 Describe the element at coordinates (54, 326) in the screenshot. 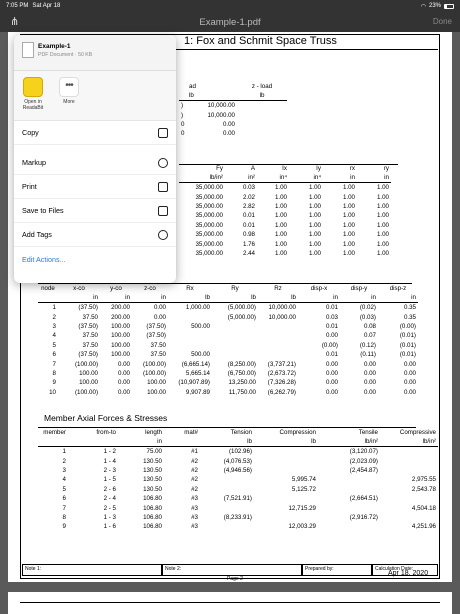

I see `table-cell: 3` at that location.